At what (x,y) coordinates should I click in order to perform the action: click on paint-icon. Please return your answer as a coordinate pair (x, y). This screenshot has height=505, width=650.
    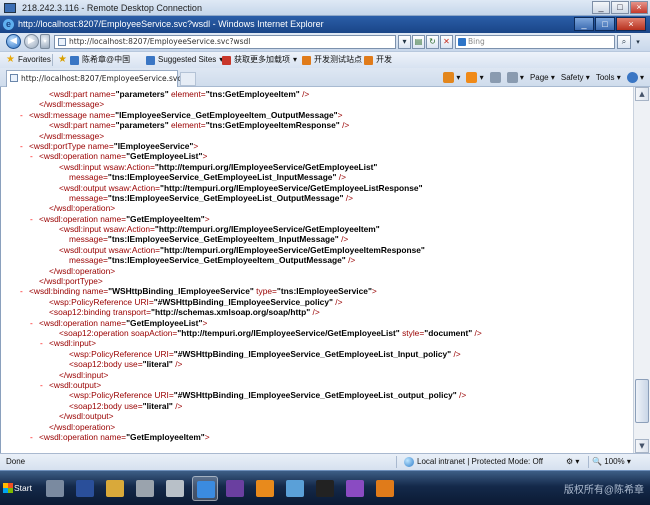
    Looking at the image, I should click on (295, 488).